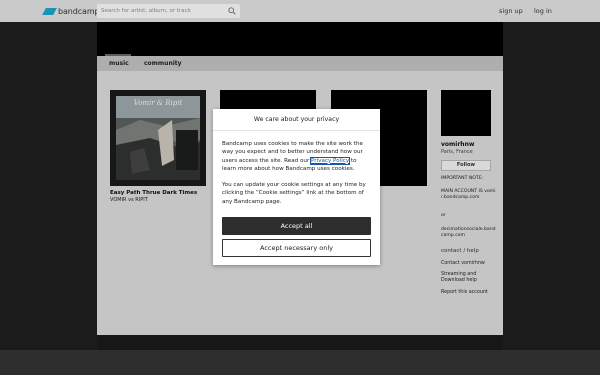  What do you see at coordinates (296, 226) in the screenshot?
I see `accept-all-button: Accept all` at bounding box center [296, 226].